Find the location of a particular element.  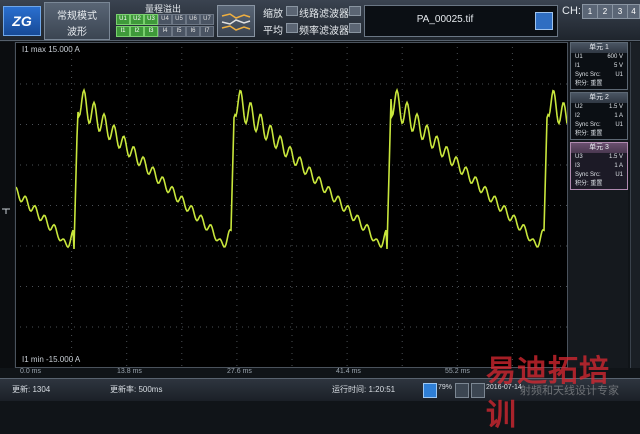

zoom-checkbox is located at coordinates (292, 11).